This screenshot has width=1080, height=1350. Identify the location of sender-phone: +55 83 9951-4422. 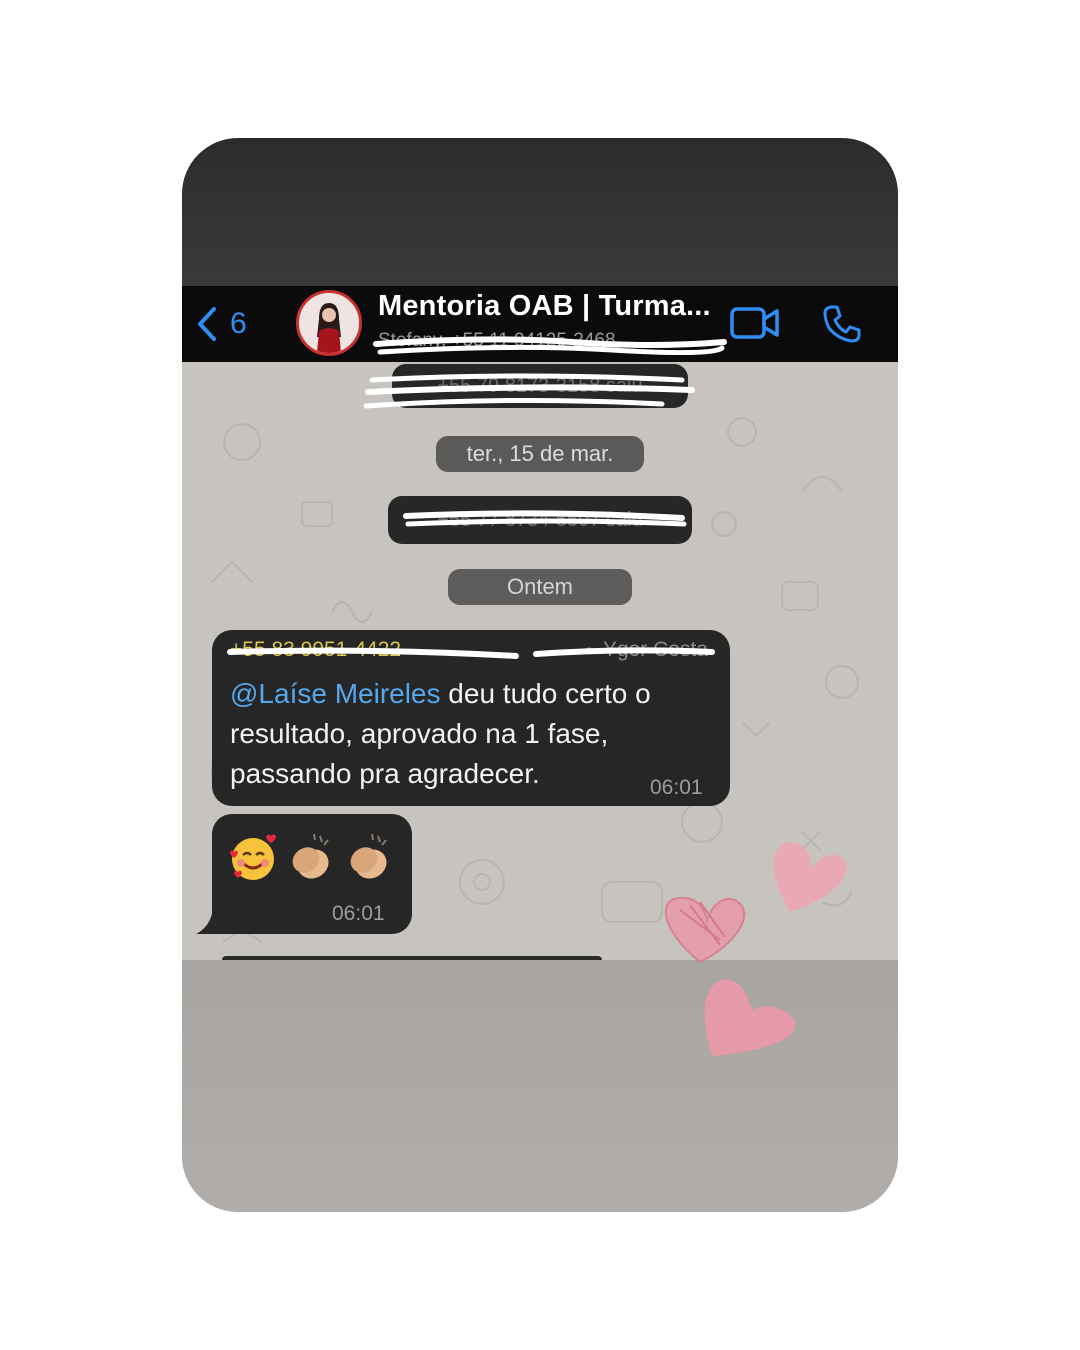
(316, 649).